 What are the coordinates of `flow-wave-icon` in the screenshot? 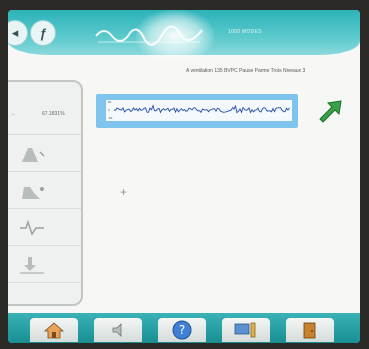 It's located at (32, 227).